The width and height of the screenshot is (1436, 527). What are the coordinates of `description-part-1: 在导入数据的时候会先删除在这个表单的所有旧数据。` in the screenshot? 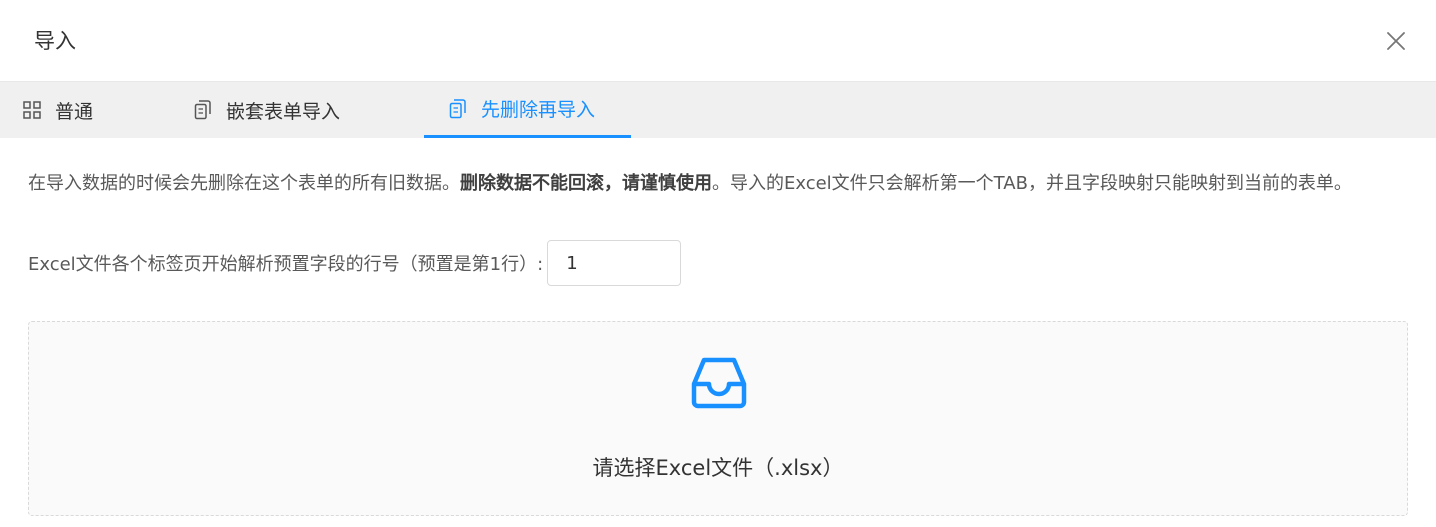 It's located at (244, 183).